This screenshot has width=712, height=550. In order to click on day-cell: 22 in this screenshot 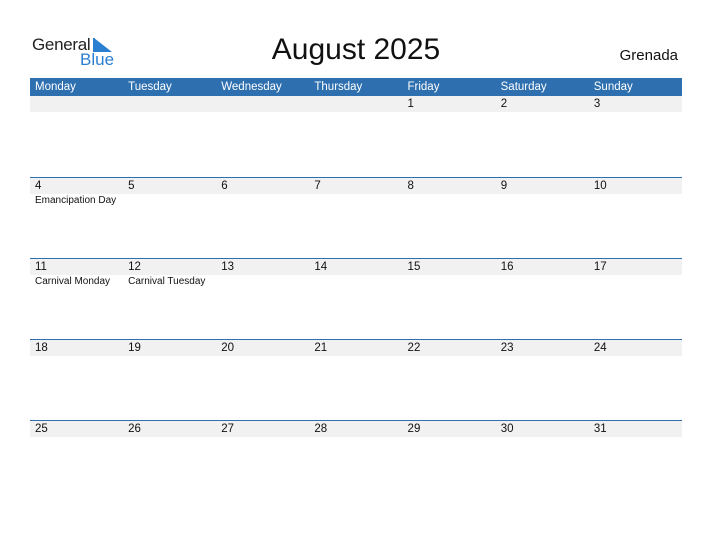, I will do `click(449, 380)`.